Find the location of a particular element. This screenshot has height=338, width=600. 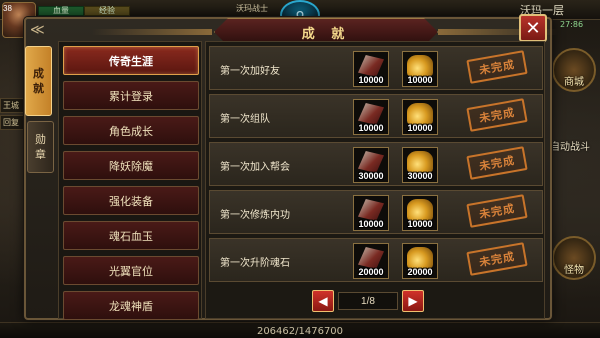

reward-gold: 20000 is located at coordinates (420, 261).